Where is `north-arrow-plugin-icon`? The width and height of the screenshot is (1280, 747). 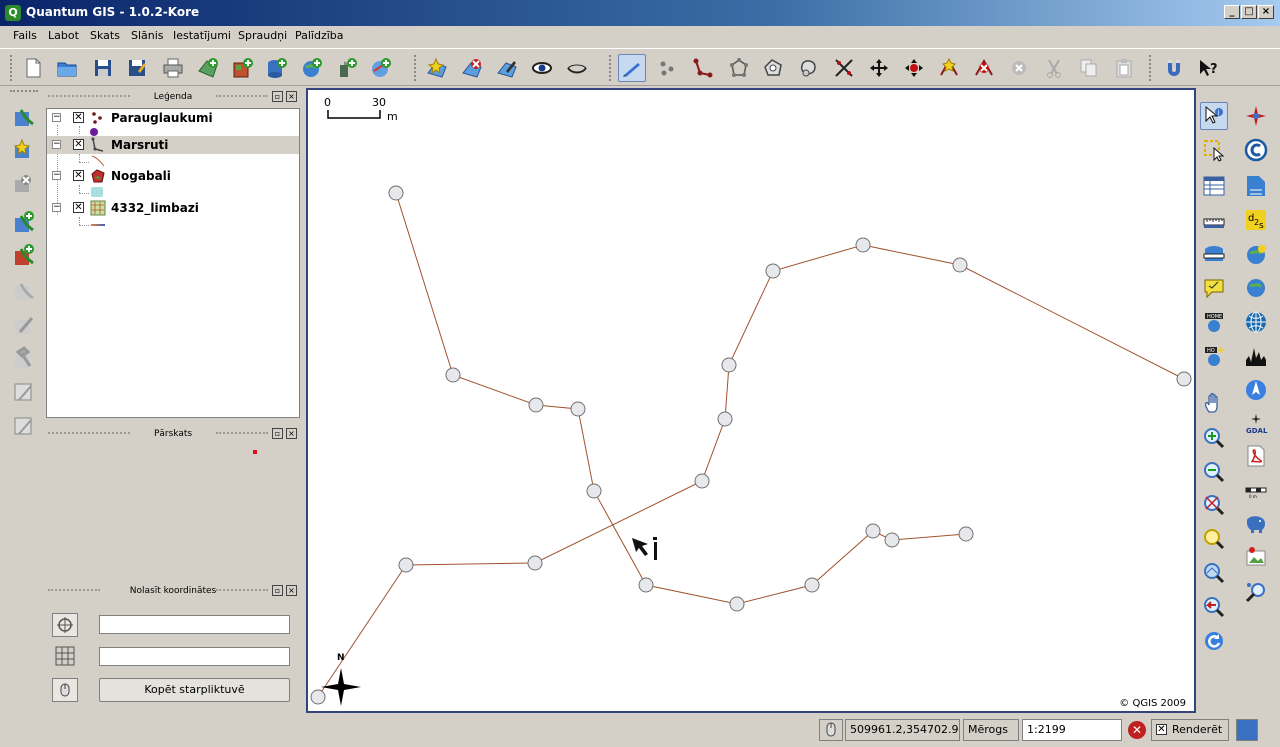
north-arrow-plugin-icon is located at coordinates (1256, 390).